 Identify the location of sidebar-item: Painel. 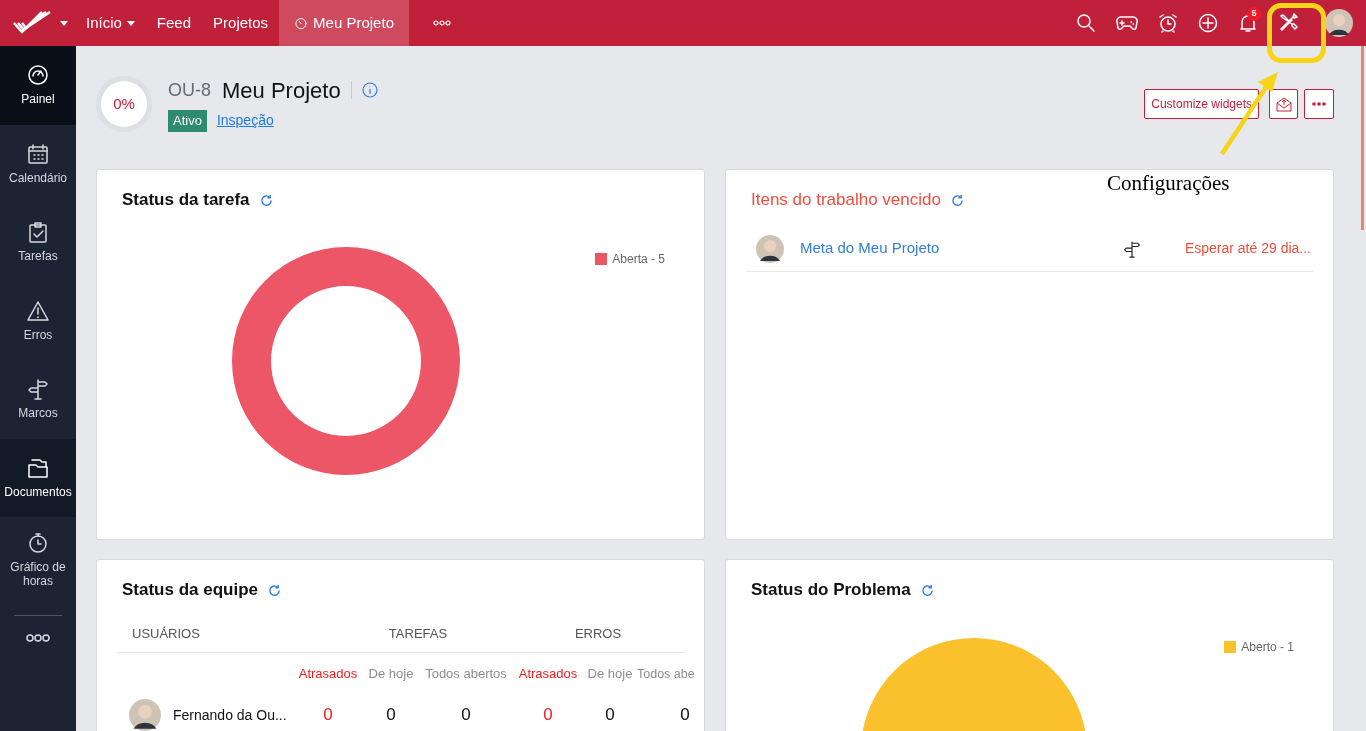
(38, 85).